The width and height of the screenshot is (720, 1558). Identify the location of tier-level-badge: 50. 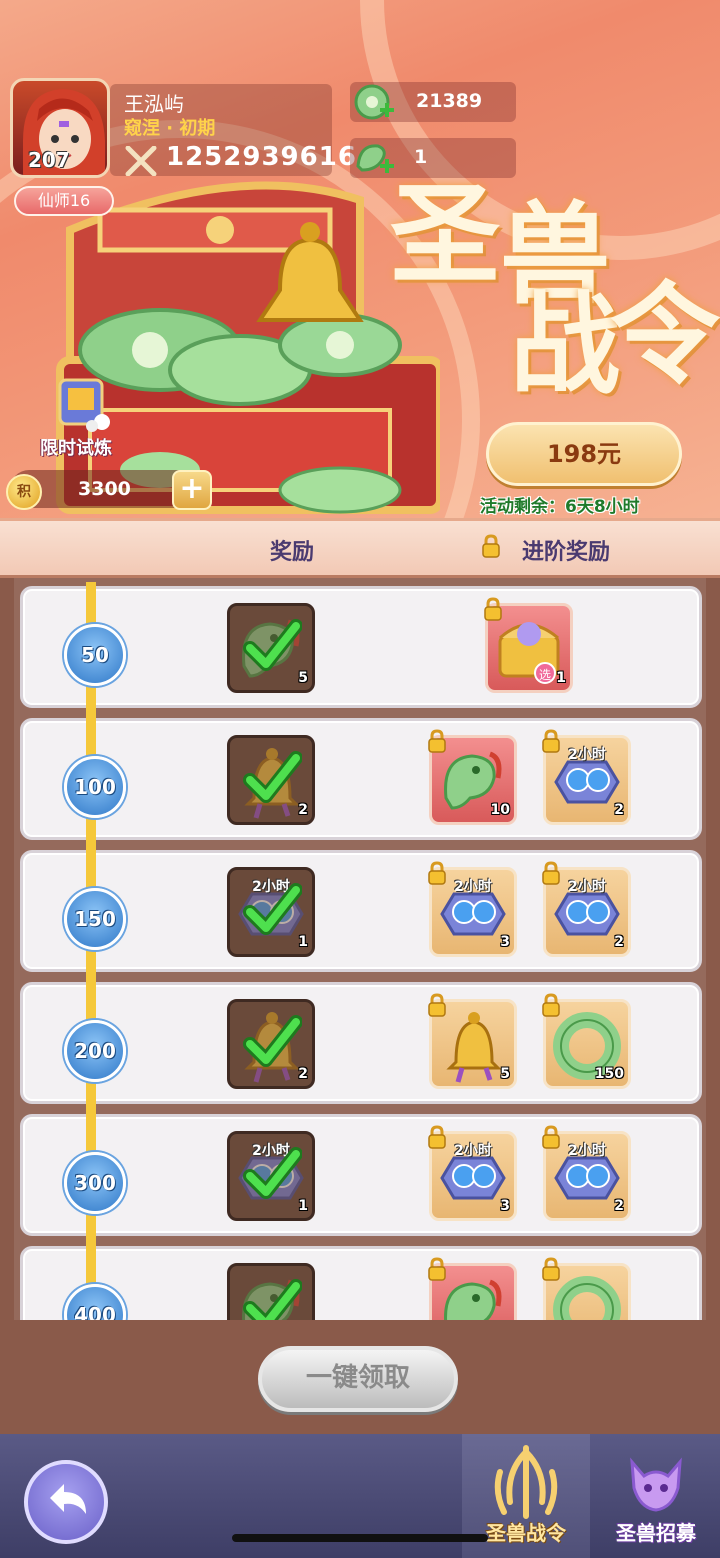
(95, 655).